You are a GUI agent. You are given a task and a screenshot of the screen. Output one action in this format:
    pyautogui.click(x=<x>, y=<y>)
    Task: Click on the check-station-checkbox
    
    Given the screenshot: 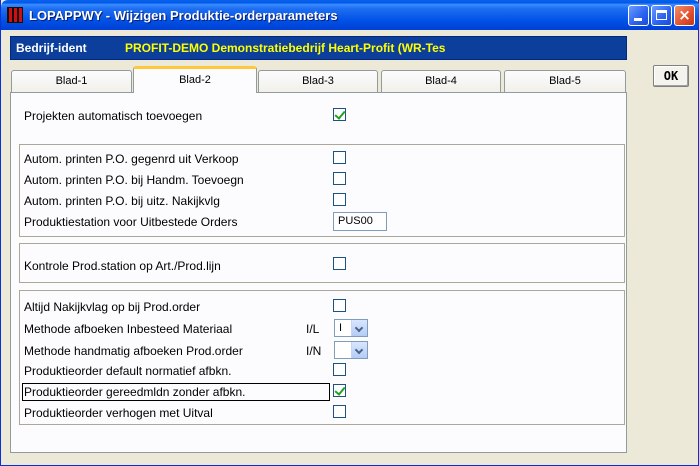 What is the action you would take?
    pyautogui.click(x=339, y=263)
    